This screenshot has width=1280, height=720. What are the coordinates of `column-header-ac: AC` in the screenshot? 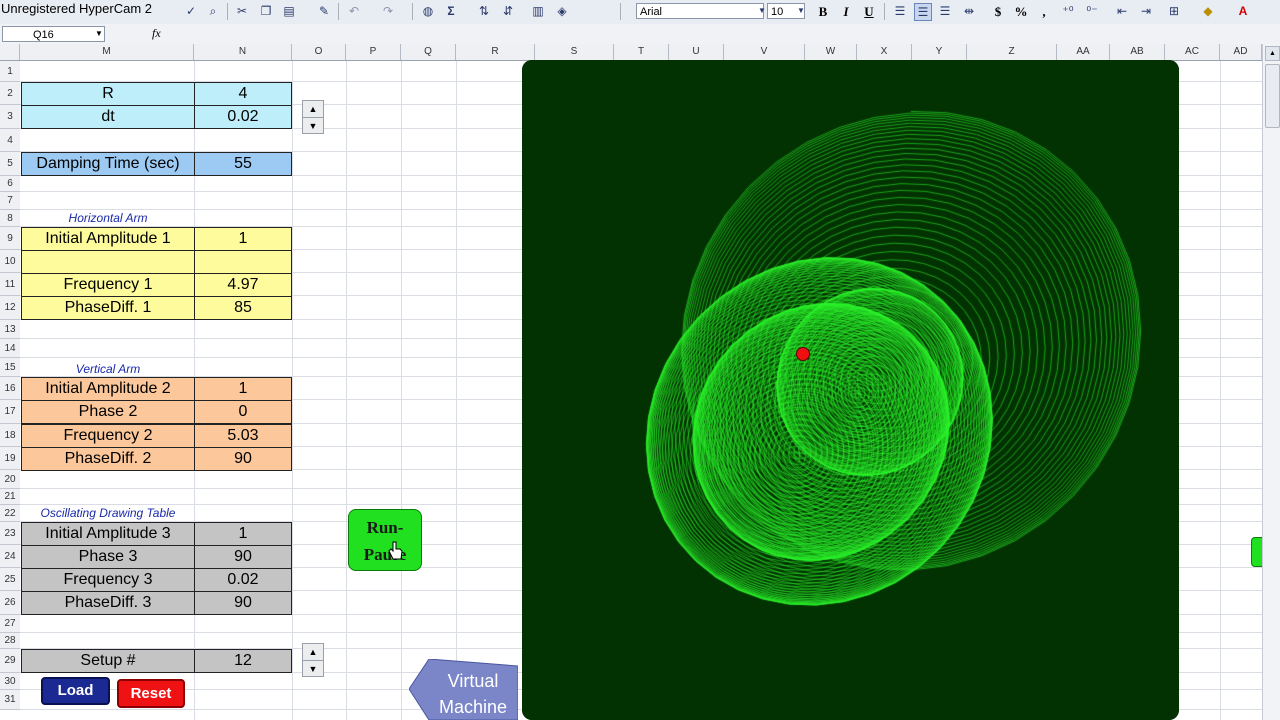 It's located at (1192, 52).